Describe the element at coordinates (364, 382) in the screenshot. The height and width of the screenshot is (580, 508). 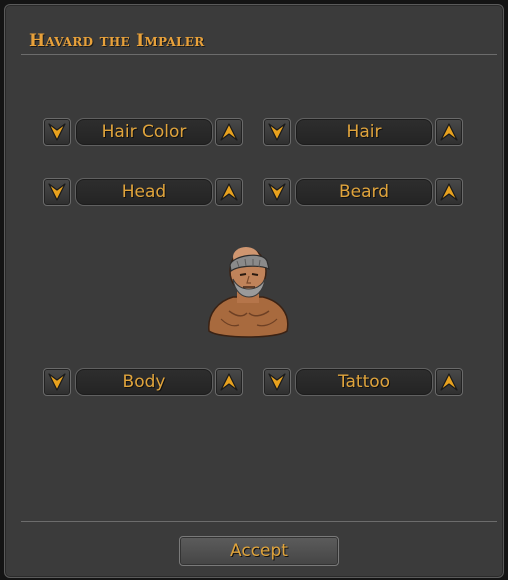
I see `tattoo-label: Tattoo` at that location.